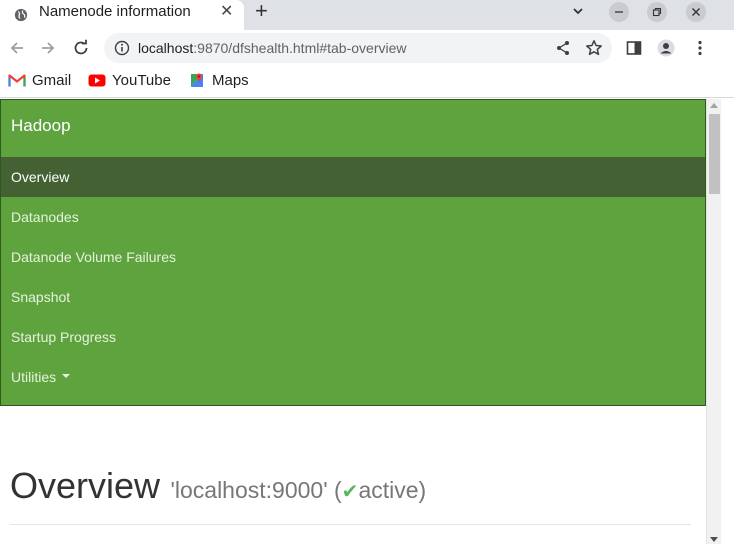 The image size is (734, 544). Describe the element at coordinates (666, 48) in the screenshot. I see `profile-avatar-icon` at that location.